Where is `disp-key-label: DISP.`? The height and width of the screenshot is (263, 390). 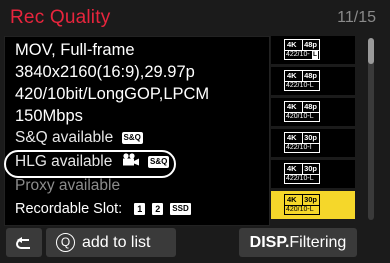
disp-key-label: DISP. is located at coordinates (269, 242).